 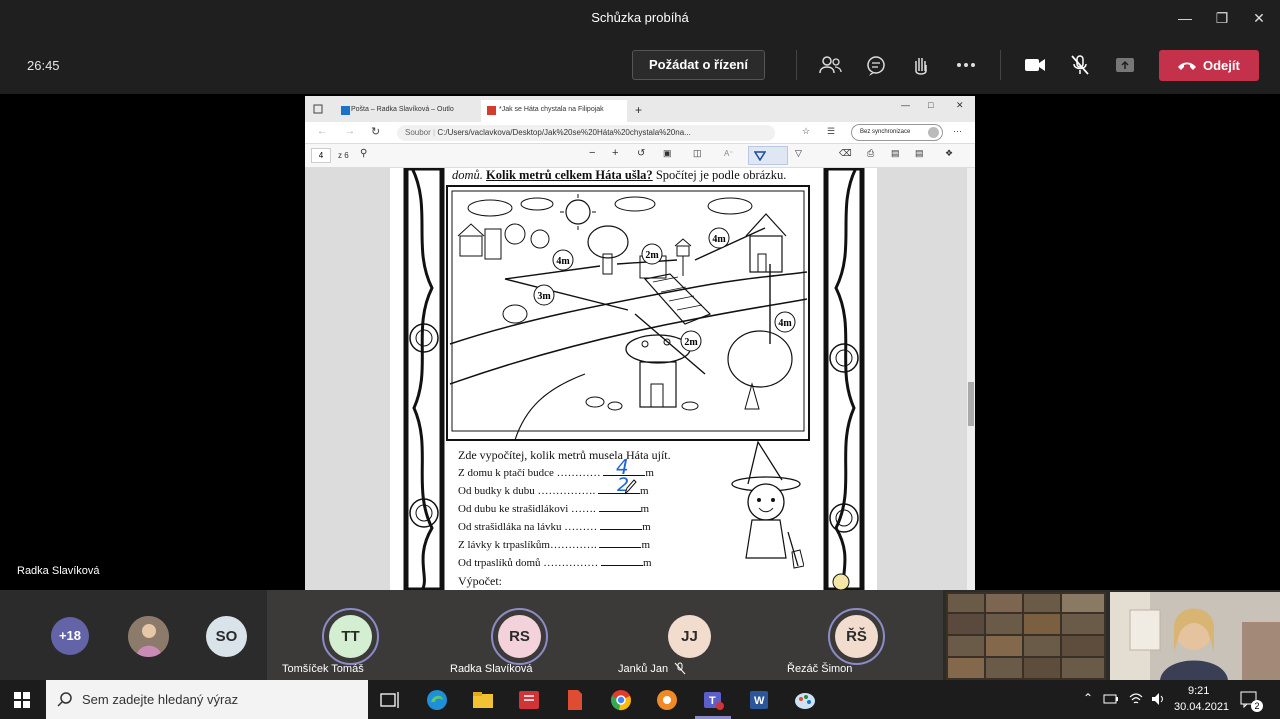 What do you see at coordinates (1080, 65) in the screenshot?
I see `microphone-muted-icon` at bounding box center [1080, 65].